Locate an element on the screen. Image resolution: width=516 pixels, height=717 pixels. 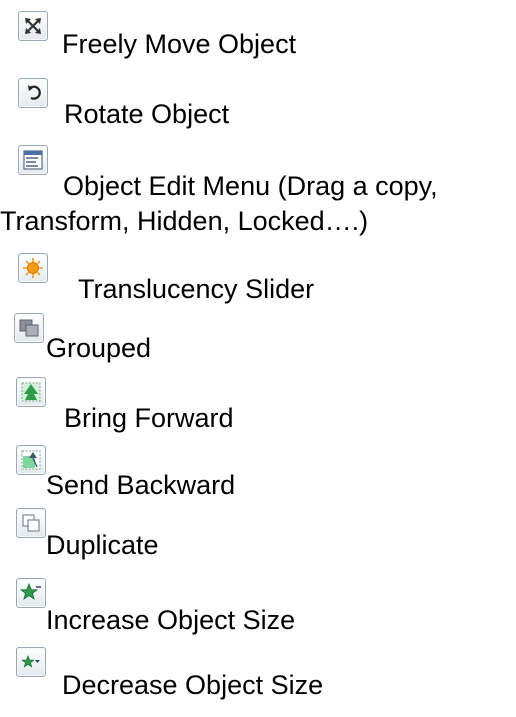
label-send-backward: Send Backward is located at coordinates (141, 485).